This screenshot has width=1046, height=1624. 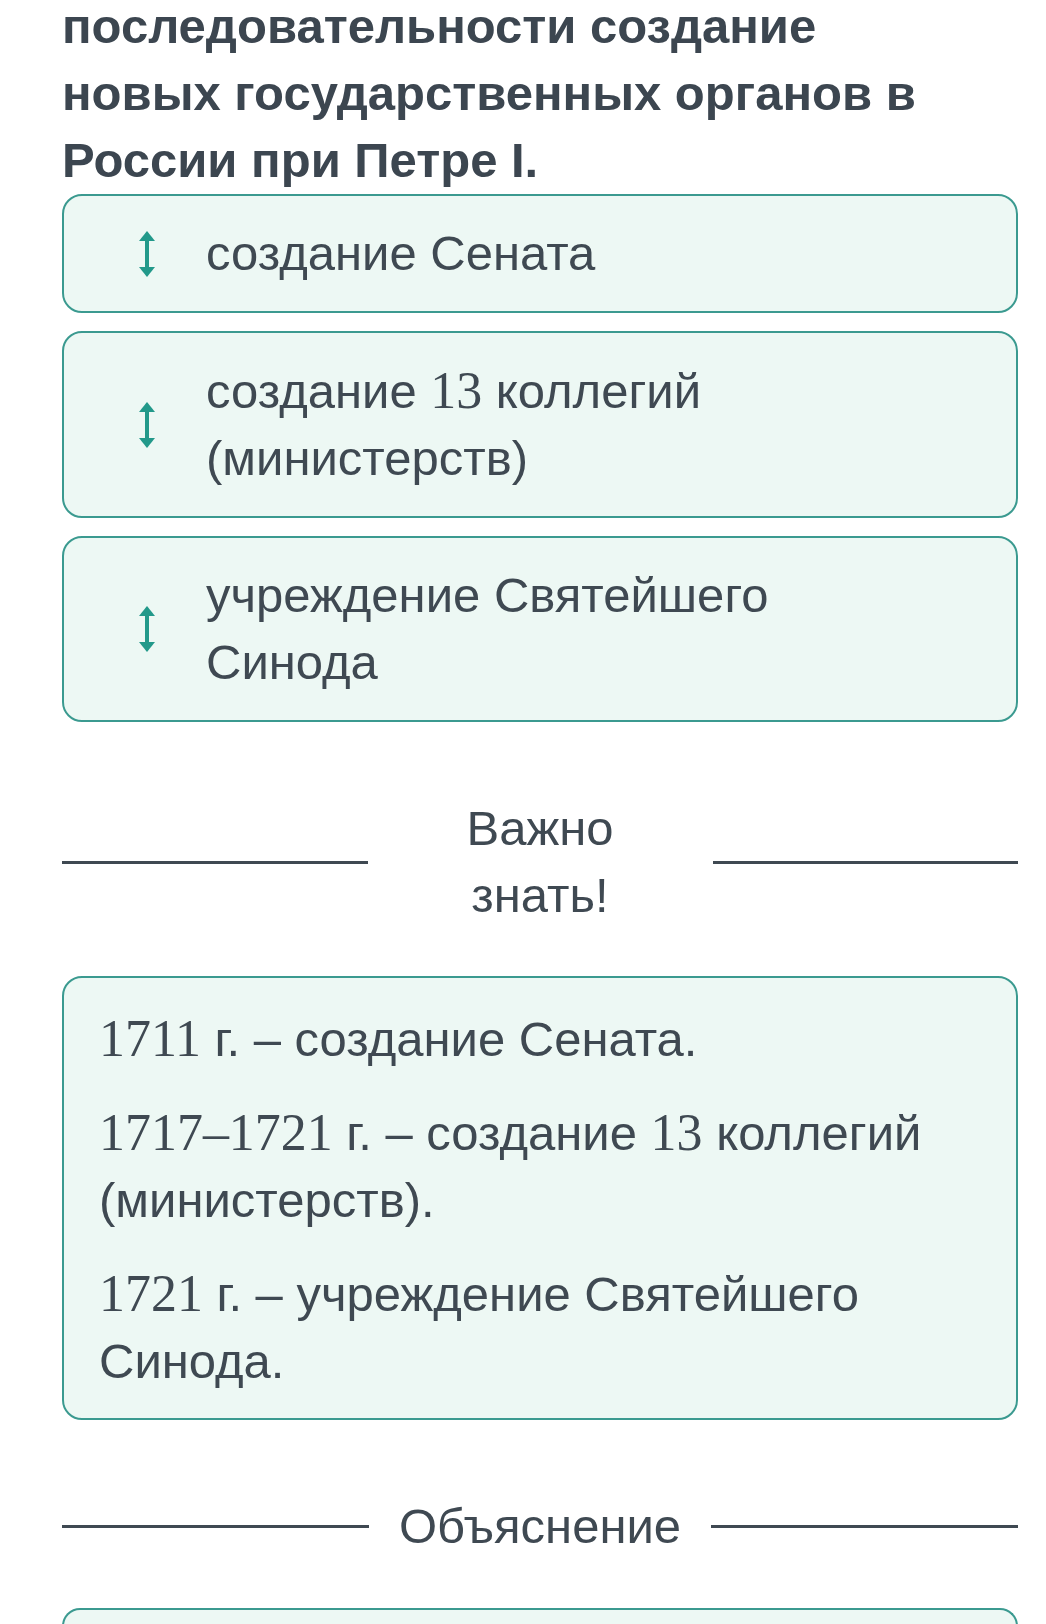 What do you see at coordinates (540, 253) in the screenshot?
I see `sortable-item: создание Сената` at bounding box center [540, 253].